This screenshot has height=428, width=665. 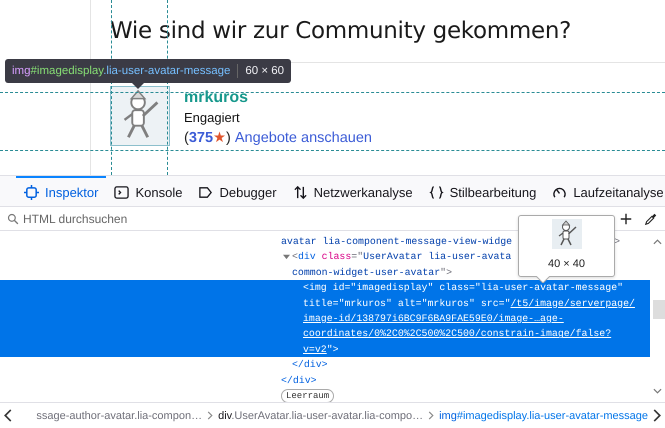 What do you see at coordinates (228, 138) in the screenshot?
I see `paren: )` at bounding box center [228, 138].